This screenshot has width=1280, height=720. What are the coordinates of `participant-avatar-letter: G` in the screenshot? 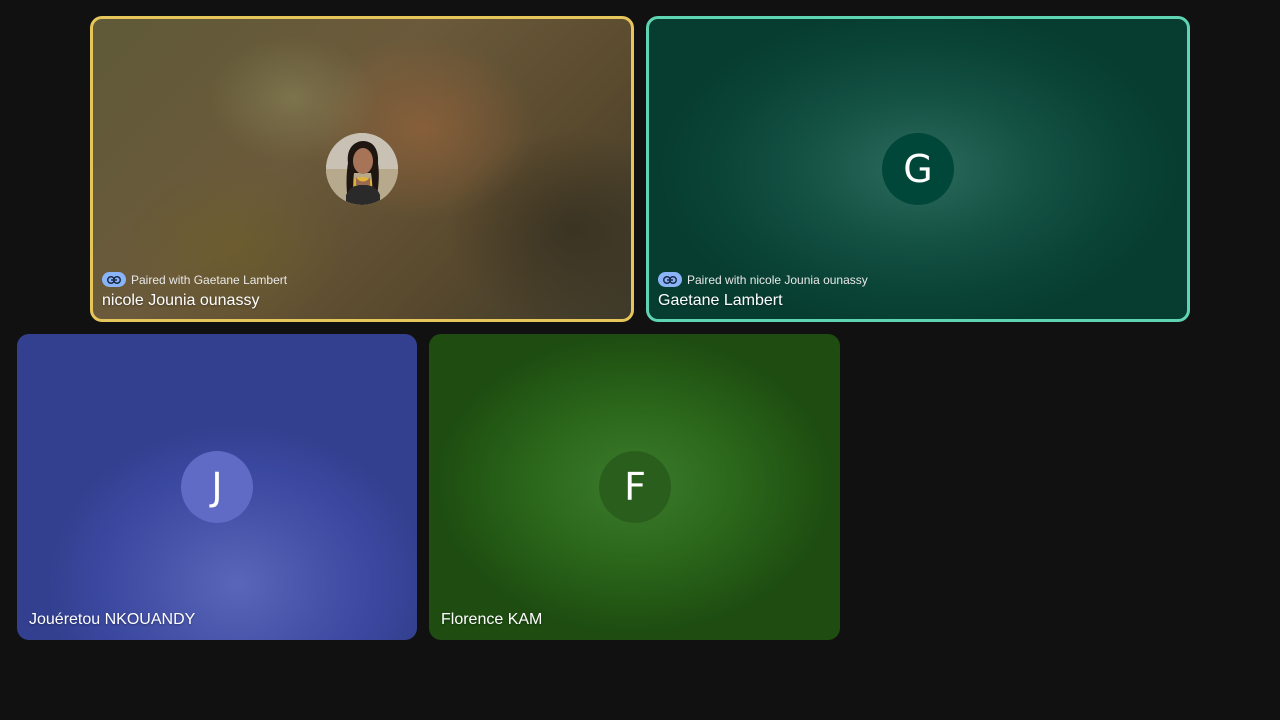 It's located at (918, 169).